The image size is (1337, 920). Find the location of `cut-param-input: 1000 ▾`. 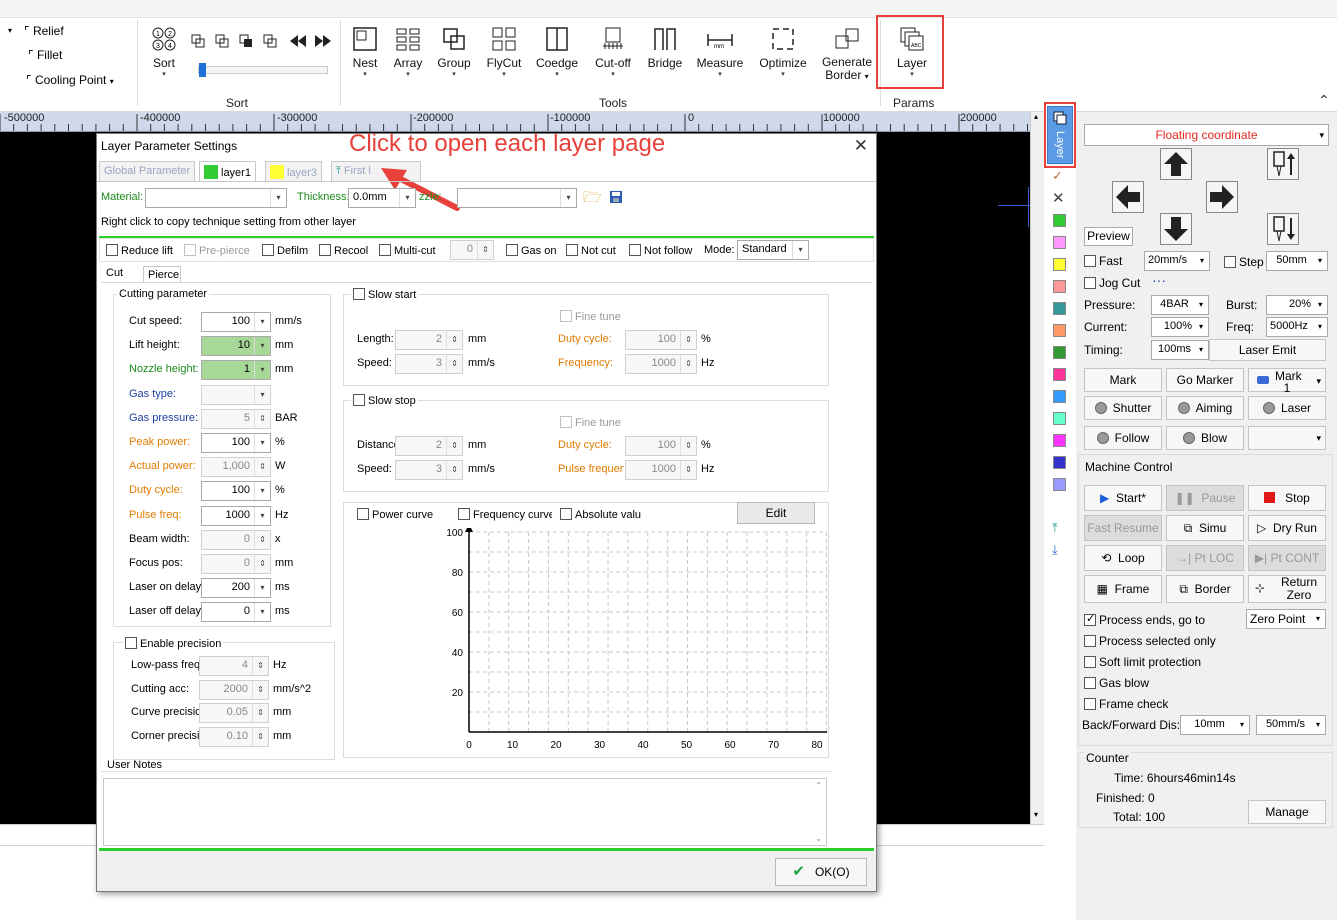

cut-param-input: 1000 ▾ is located at coordinates (236, 515).